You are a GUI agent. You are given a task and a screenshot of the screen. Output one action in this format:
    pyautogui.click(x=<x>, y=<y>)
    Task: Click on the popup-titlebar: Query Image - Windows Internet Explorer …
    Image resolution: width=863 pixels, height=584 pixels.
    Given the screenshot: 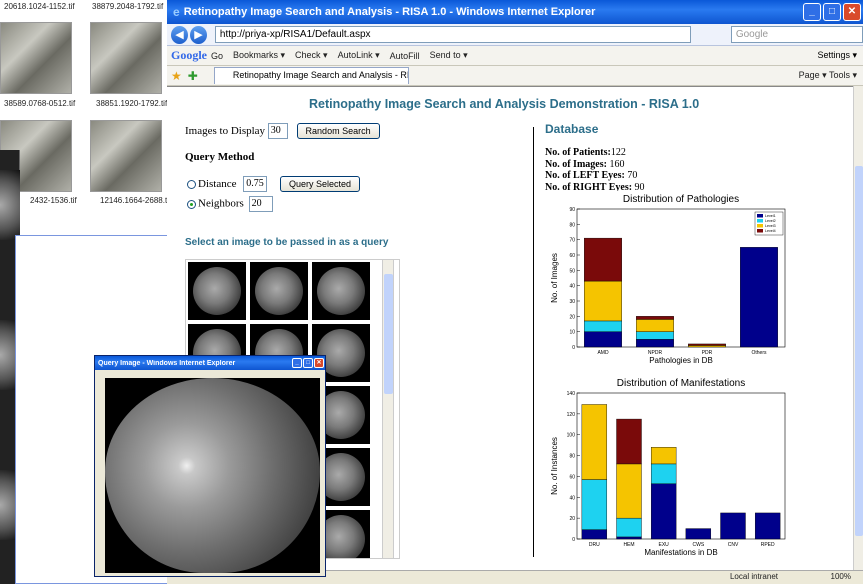 What is the action you would take?
    pyautogui.click(x=210, y=363)
    